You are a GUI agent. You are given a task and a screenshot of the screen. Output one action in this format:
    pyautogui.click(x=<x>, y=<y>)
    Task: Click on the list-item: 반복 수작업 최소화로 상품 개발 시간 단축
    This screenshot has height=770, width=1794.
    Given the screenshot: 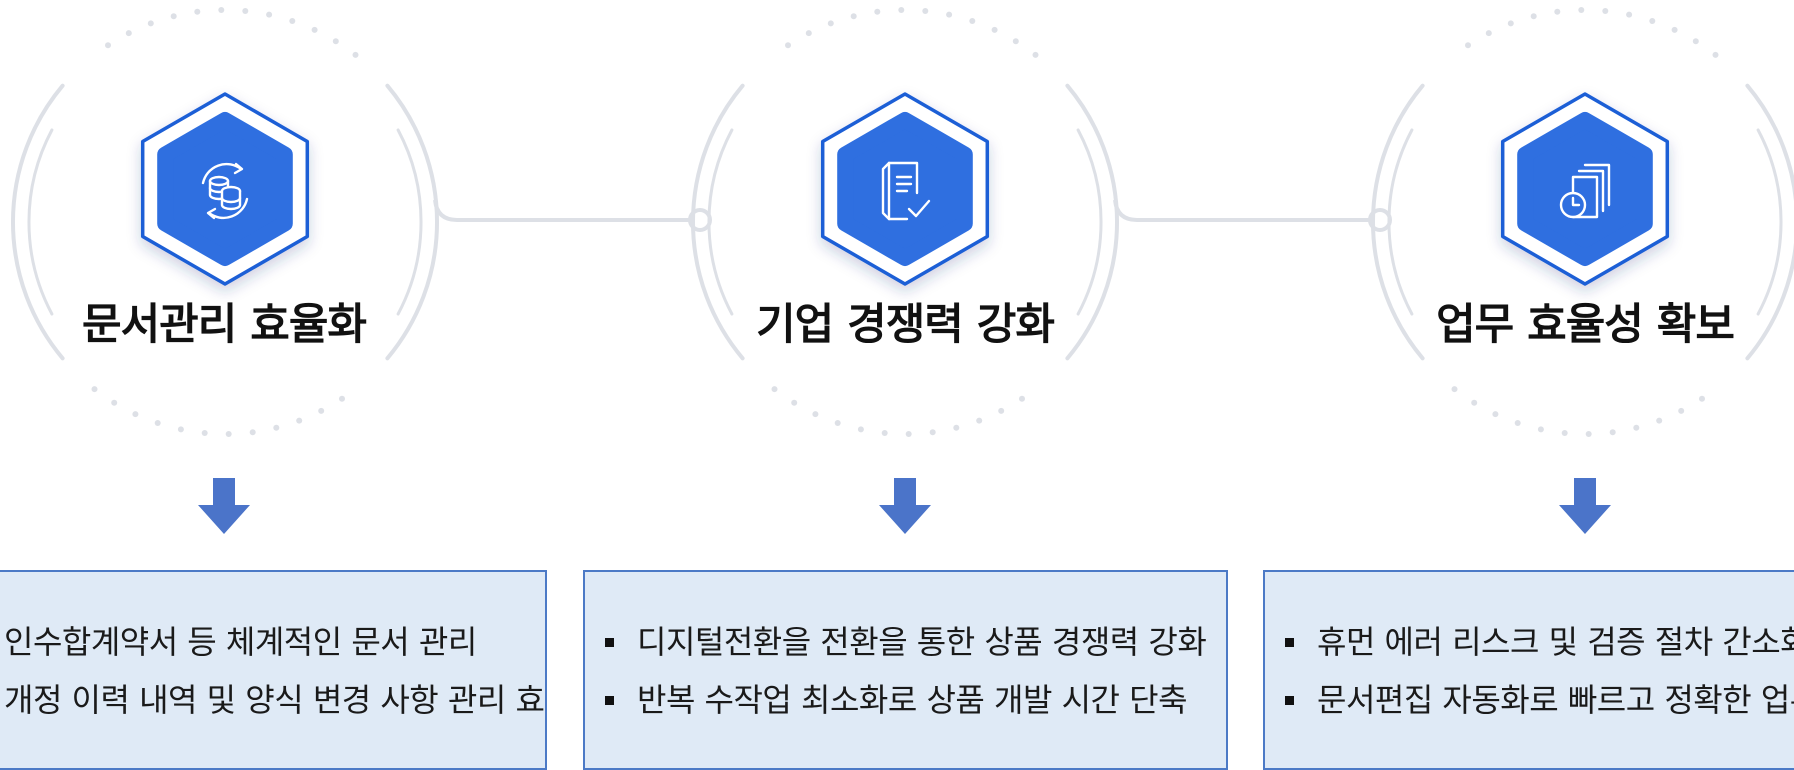 What is the action you would take?
    pyautogui.click(x=905, y=700)
    